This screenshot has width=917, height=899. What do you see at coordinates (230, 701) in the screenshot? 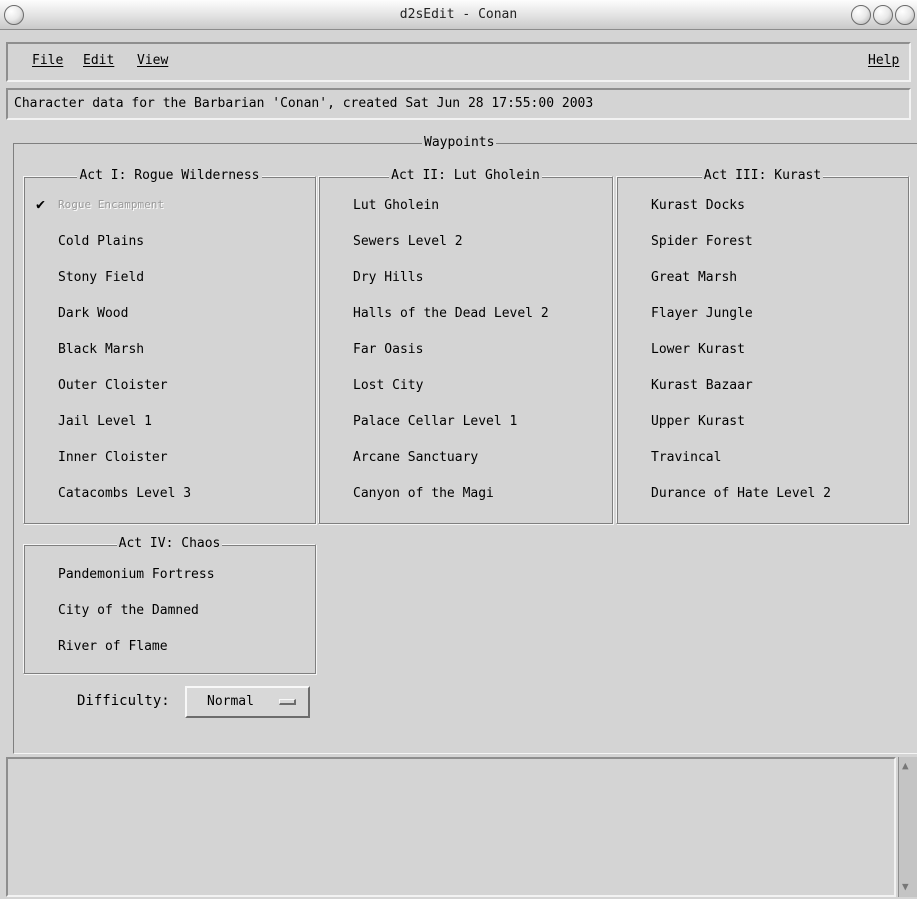
I see `difficulty-value: Normal` at bounding box center [230, 701].